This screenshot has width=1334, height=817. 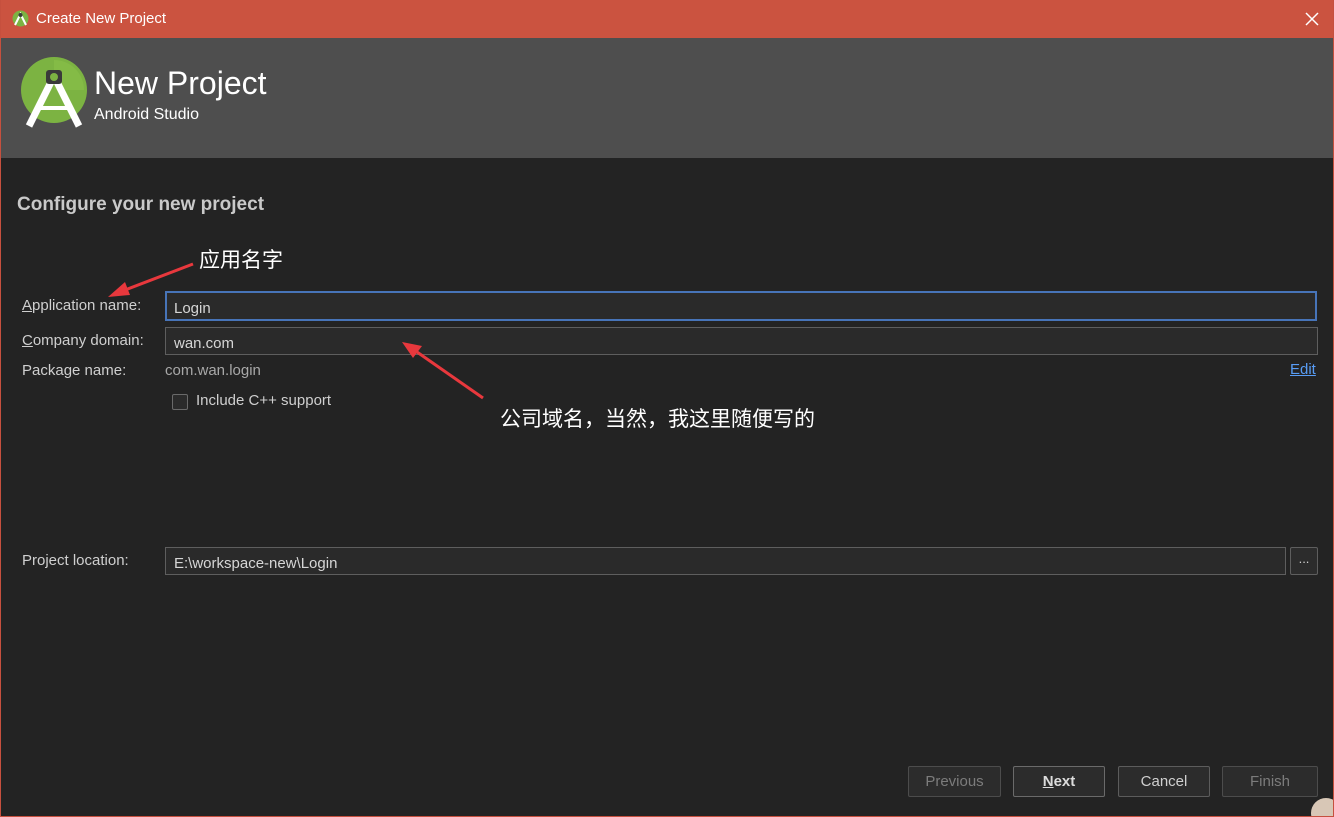 I want to click on corner-decoration, so click(x=1322, y=807).